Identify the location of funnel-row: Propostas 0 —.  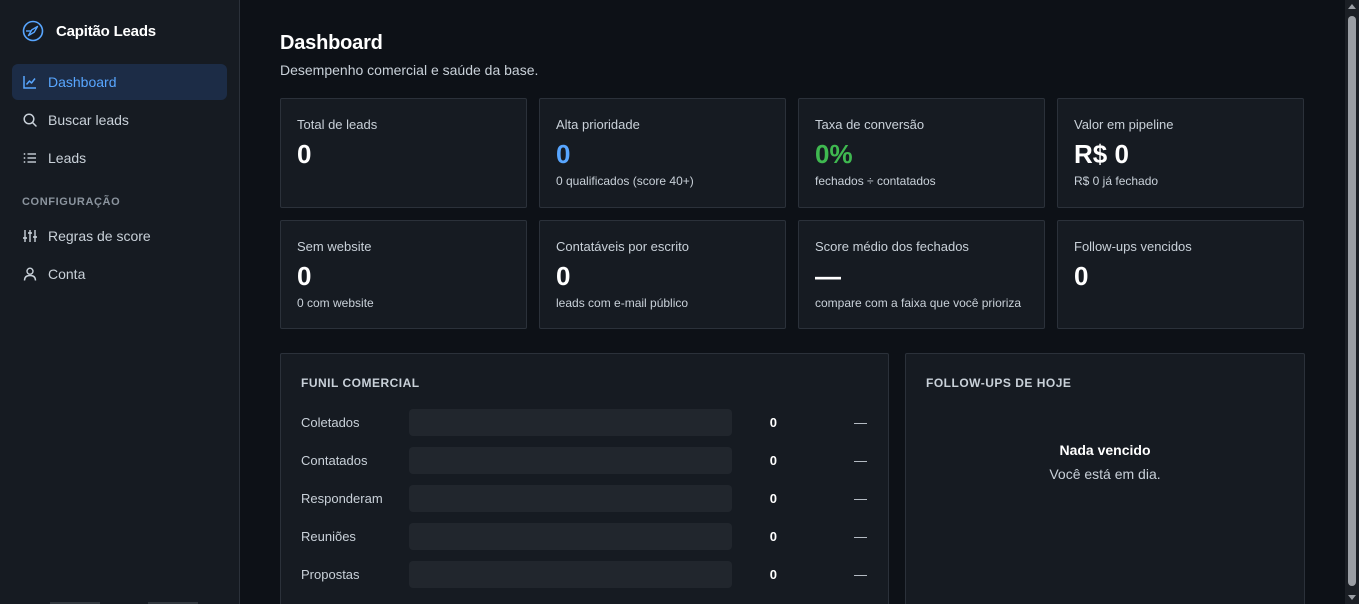
(584, 574).